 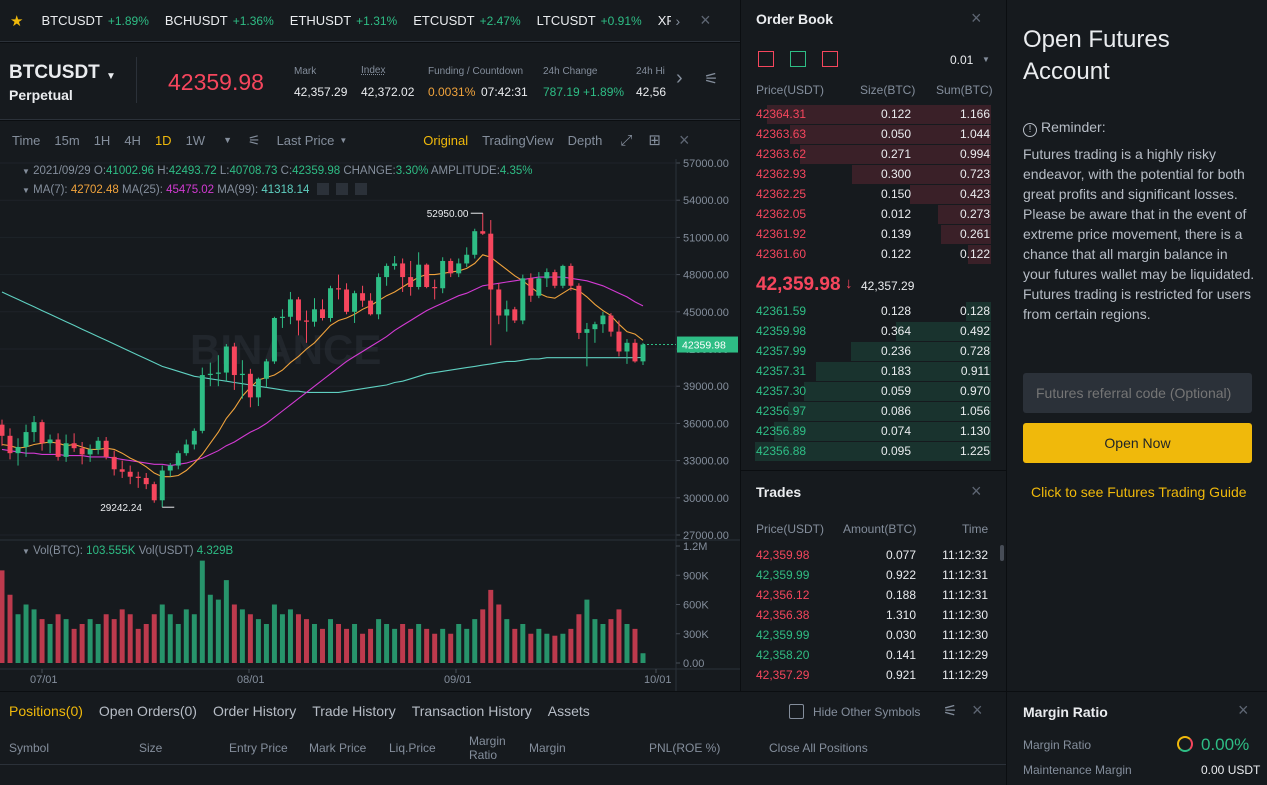 I want to click on book-size: 0.086, so click(x=895, y=411).